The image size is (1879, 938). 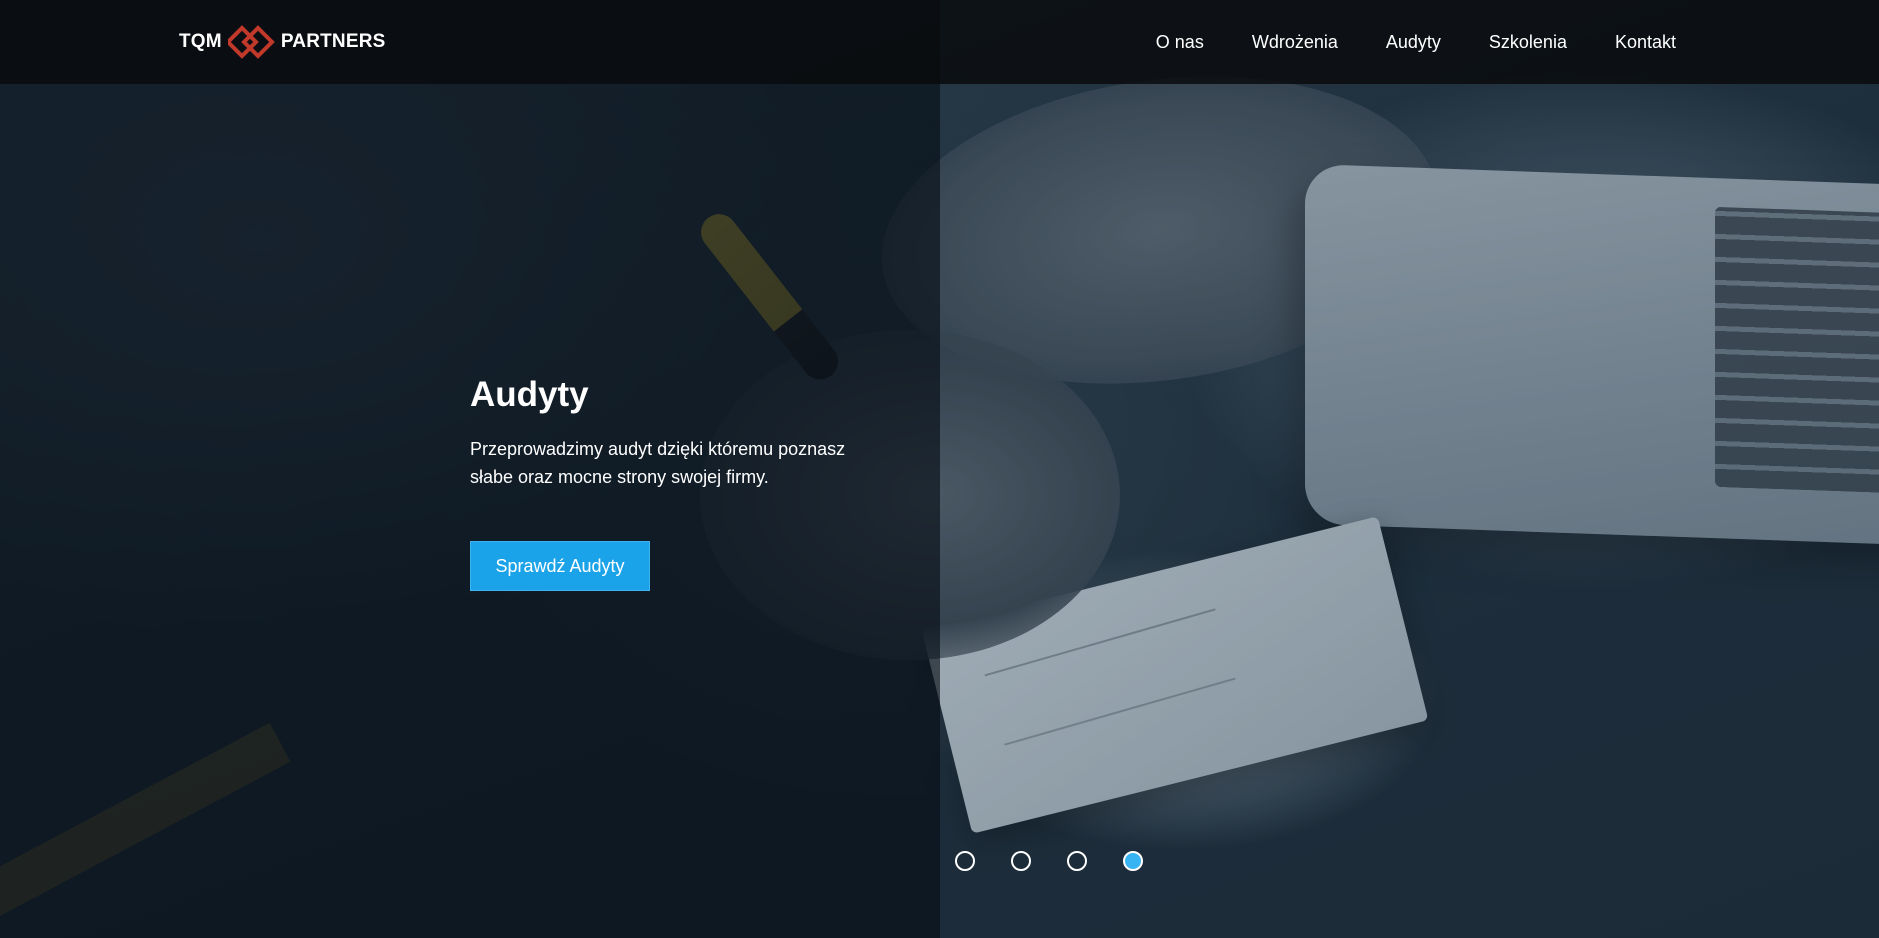 I want to click on nav-item-wdrozenia: Wdrożenia, so click(x=1295, y=42).